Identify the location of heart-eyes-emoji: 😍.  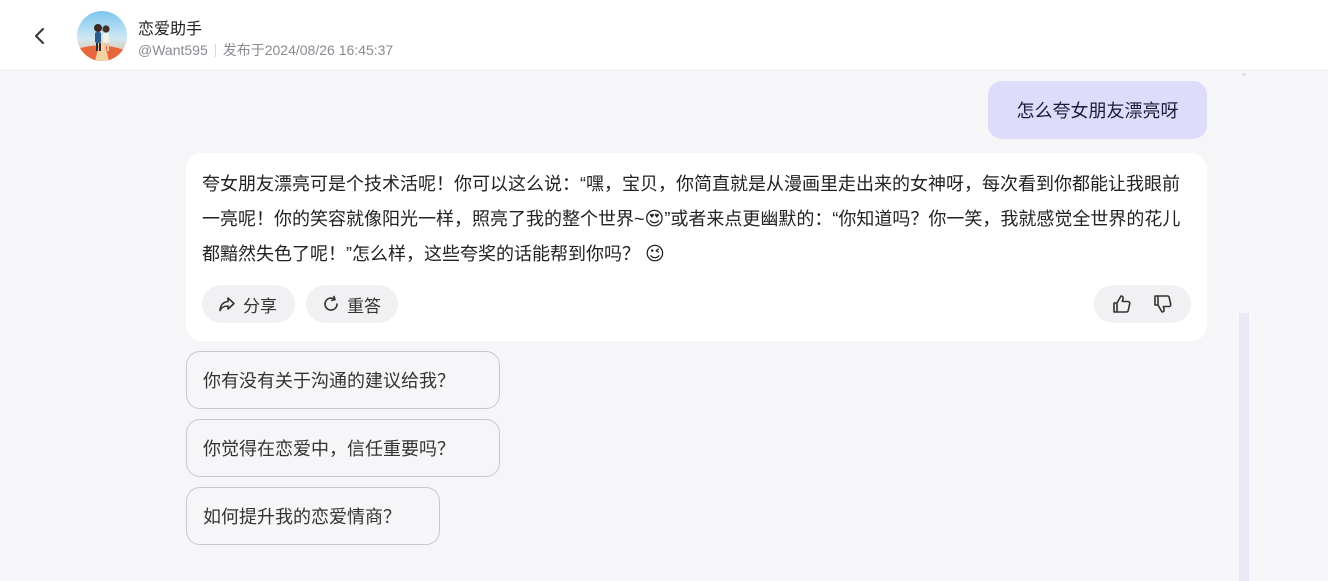
(654, 219).